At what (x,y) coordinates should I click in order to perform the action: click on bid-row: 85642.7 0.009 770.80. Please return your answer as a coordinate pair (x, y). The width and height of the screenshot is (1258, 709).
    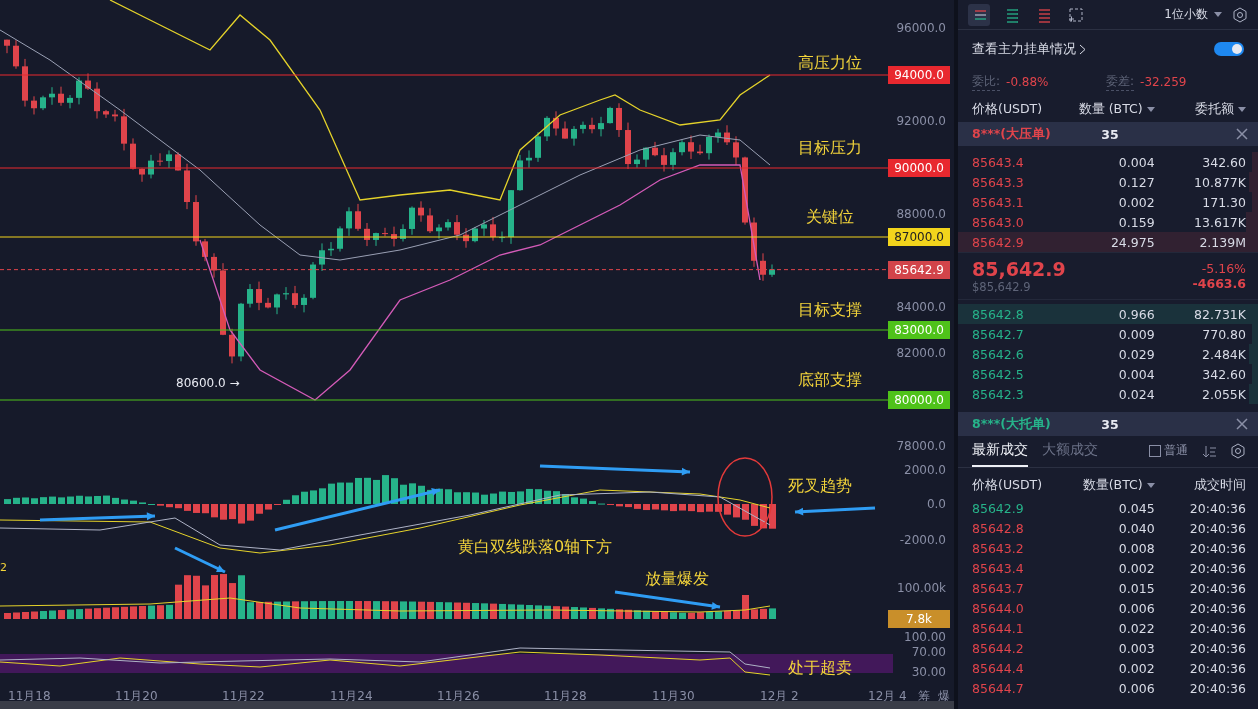
    Looking at the image, I should click on (1108, 334).